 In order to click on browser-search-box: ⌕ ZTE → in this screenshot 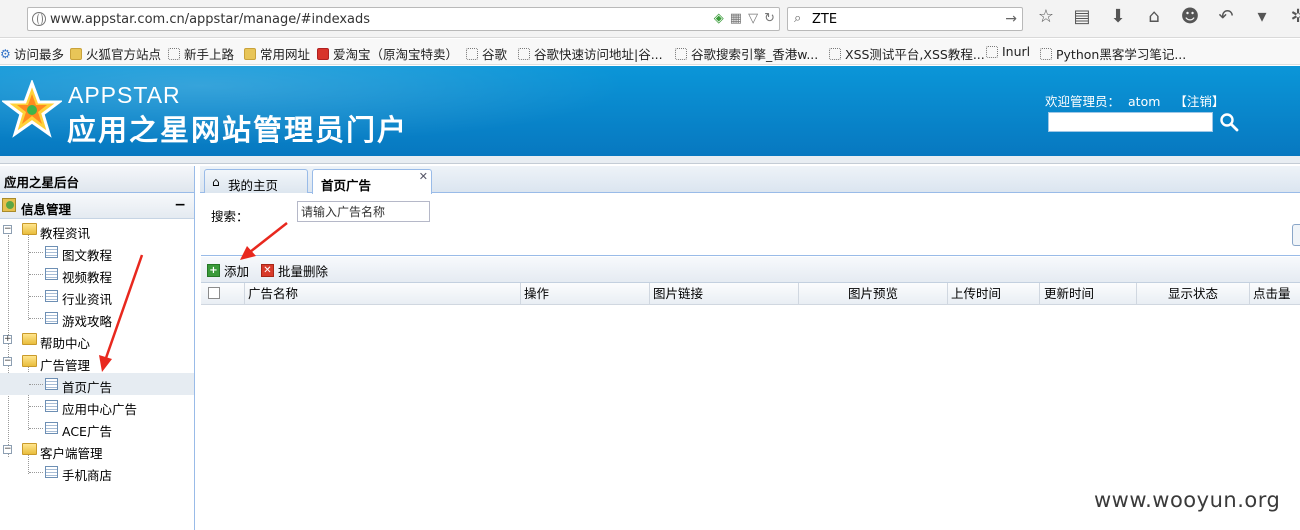, I will do `click(905, 19)`.